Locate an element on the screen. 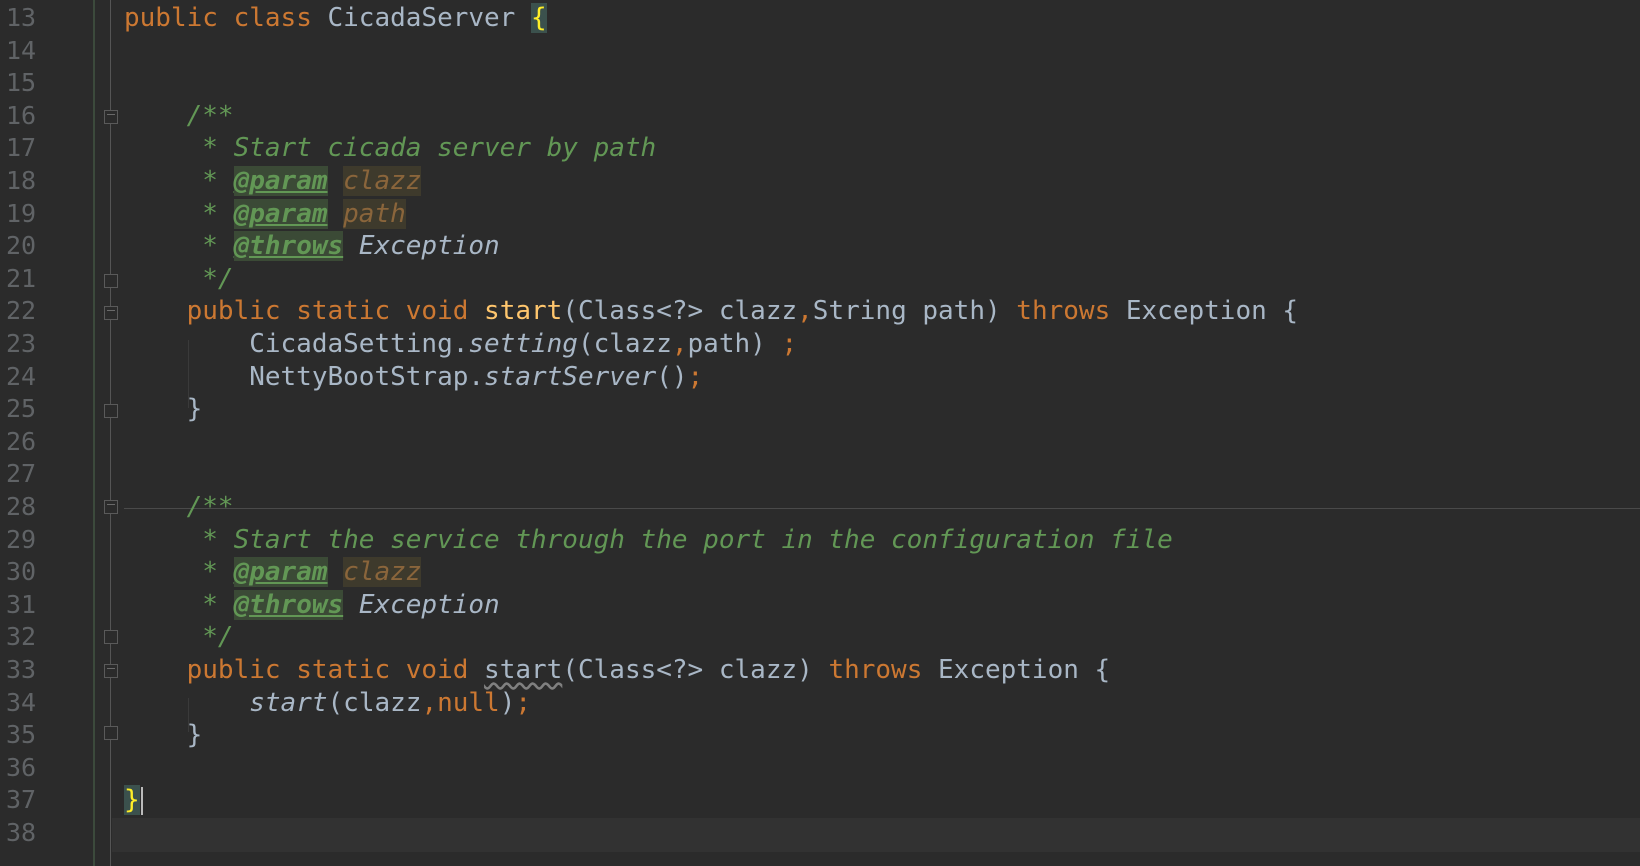  code-line: 25 } is located at coordinates (820, 409).